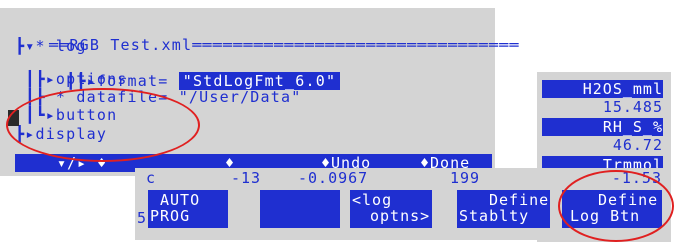  Describe the element at coordinates (400, 216) in the screenshot. I see `fkey-line2: optns>` at that location.